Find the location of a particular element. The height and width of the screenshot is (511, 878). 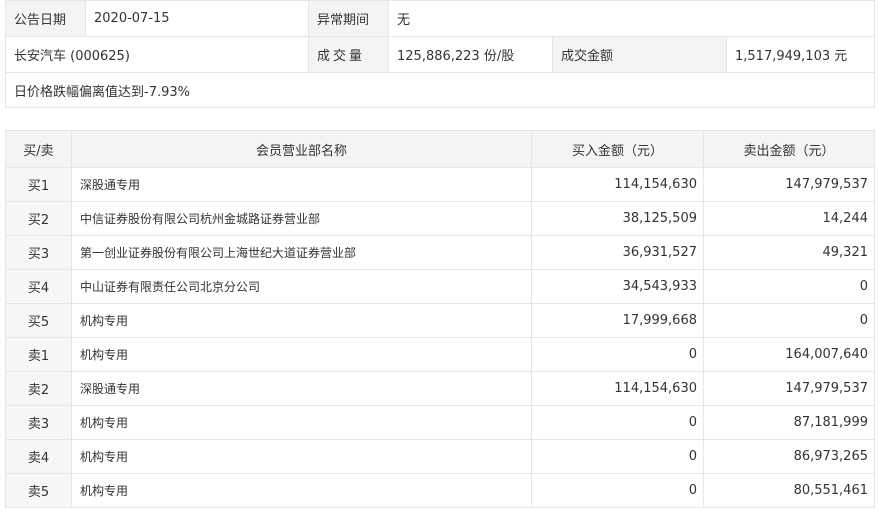

row-side: 卖4 is located at coordinates (38, 456).